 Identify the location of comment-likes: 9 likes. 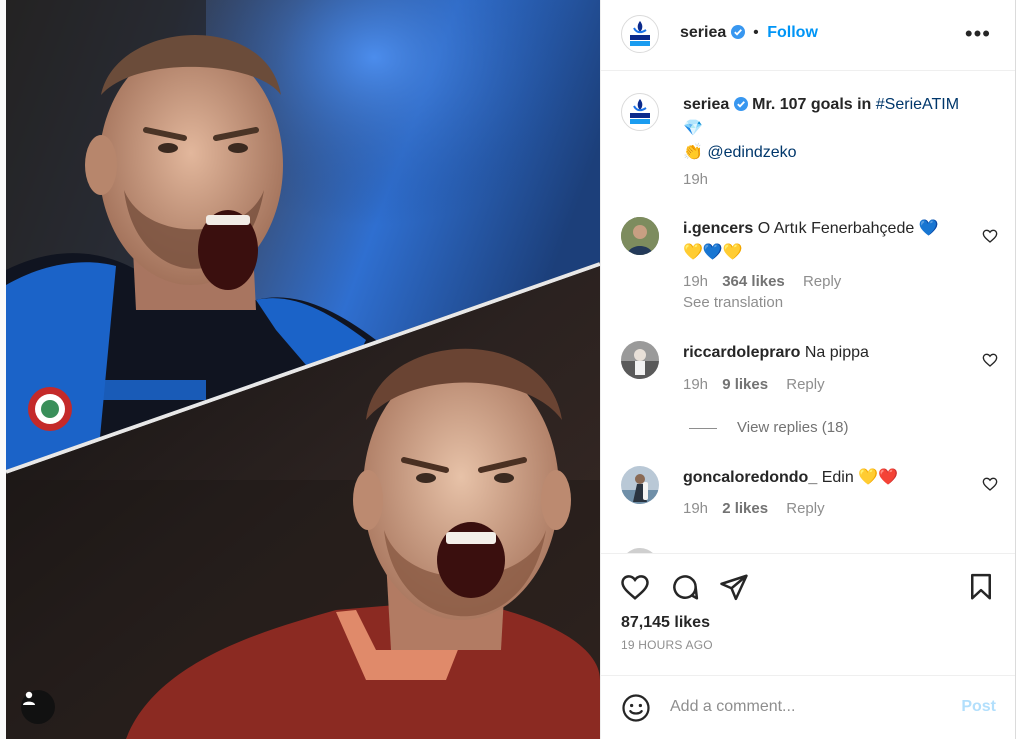
(745, 384).